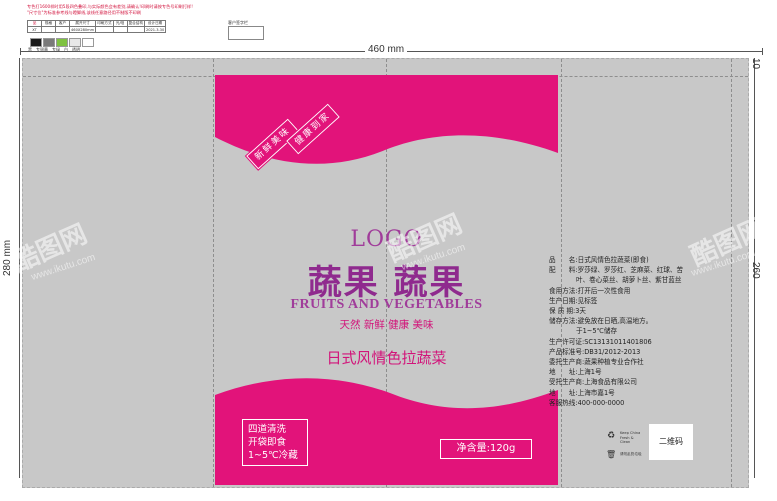  Describe the element at coordinates (213, 273) in the screenshot. I see `side-crease-left` at that location.